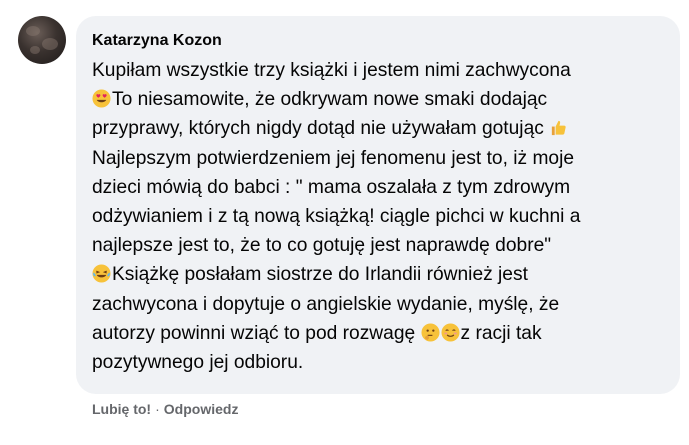 Image resolution: width=689 pixels, height=445 pixels. What do you see at coordinates (201, 409) in the screenshot?
I see `reply-button: Odpowiedz` at bounding box center [201, 409].